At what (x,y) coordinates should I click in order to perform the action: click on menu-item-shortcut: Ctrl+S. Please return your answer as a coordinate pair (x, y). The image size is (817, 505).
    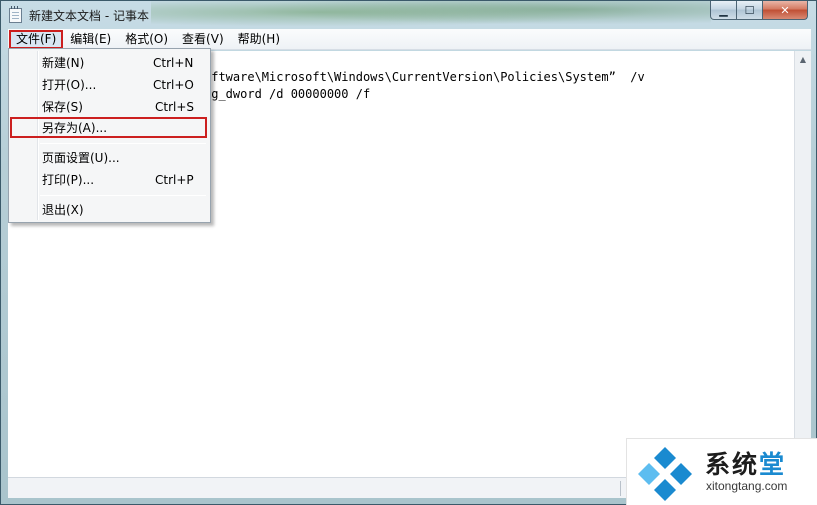
    Looking at the image, I should click on (175, 106).